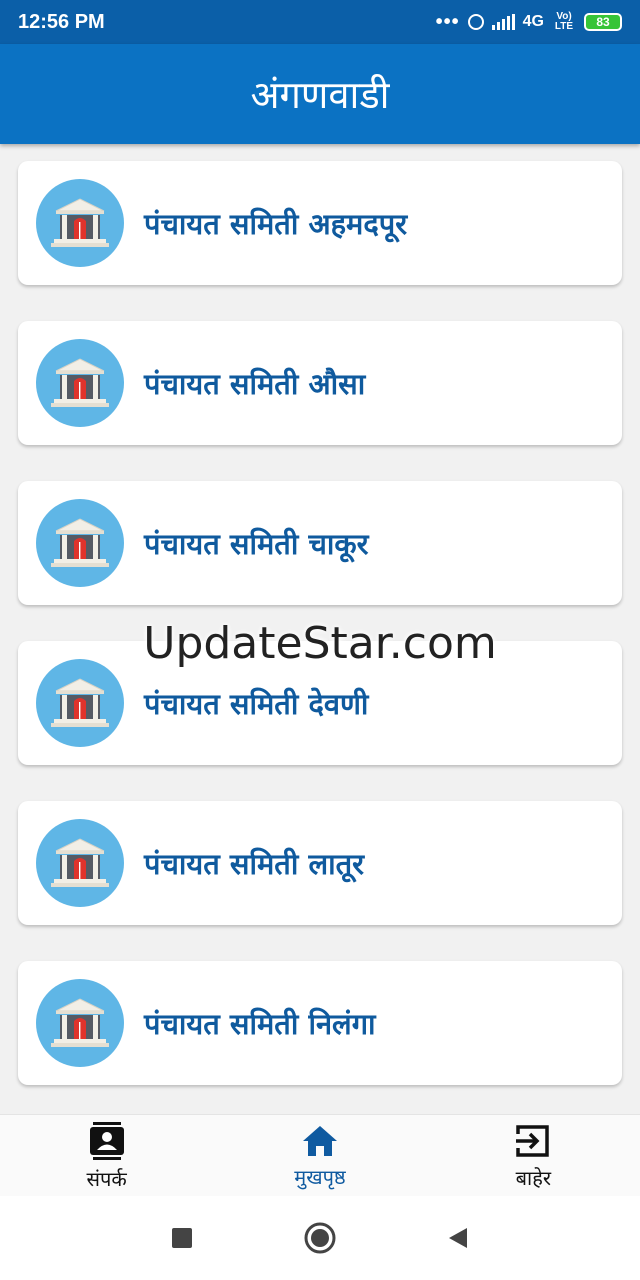 Image resolution: width=640 pixels, height=1280 pixels. I want to click on nav-label-home: मुखपृष्ठ, so click(320, 1176).